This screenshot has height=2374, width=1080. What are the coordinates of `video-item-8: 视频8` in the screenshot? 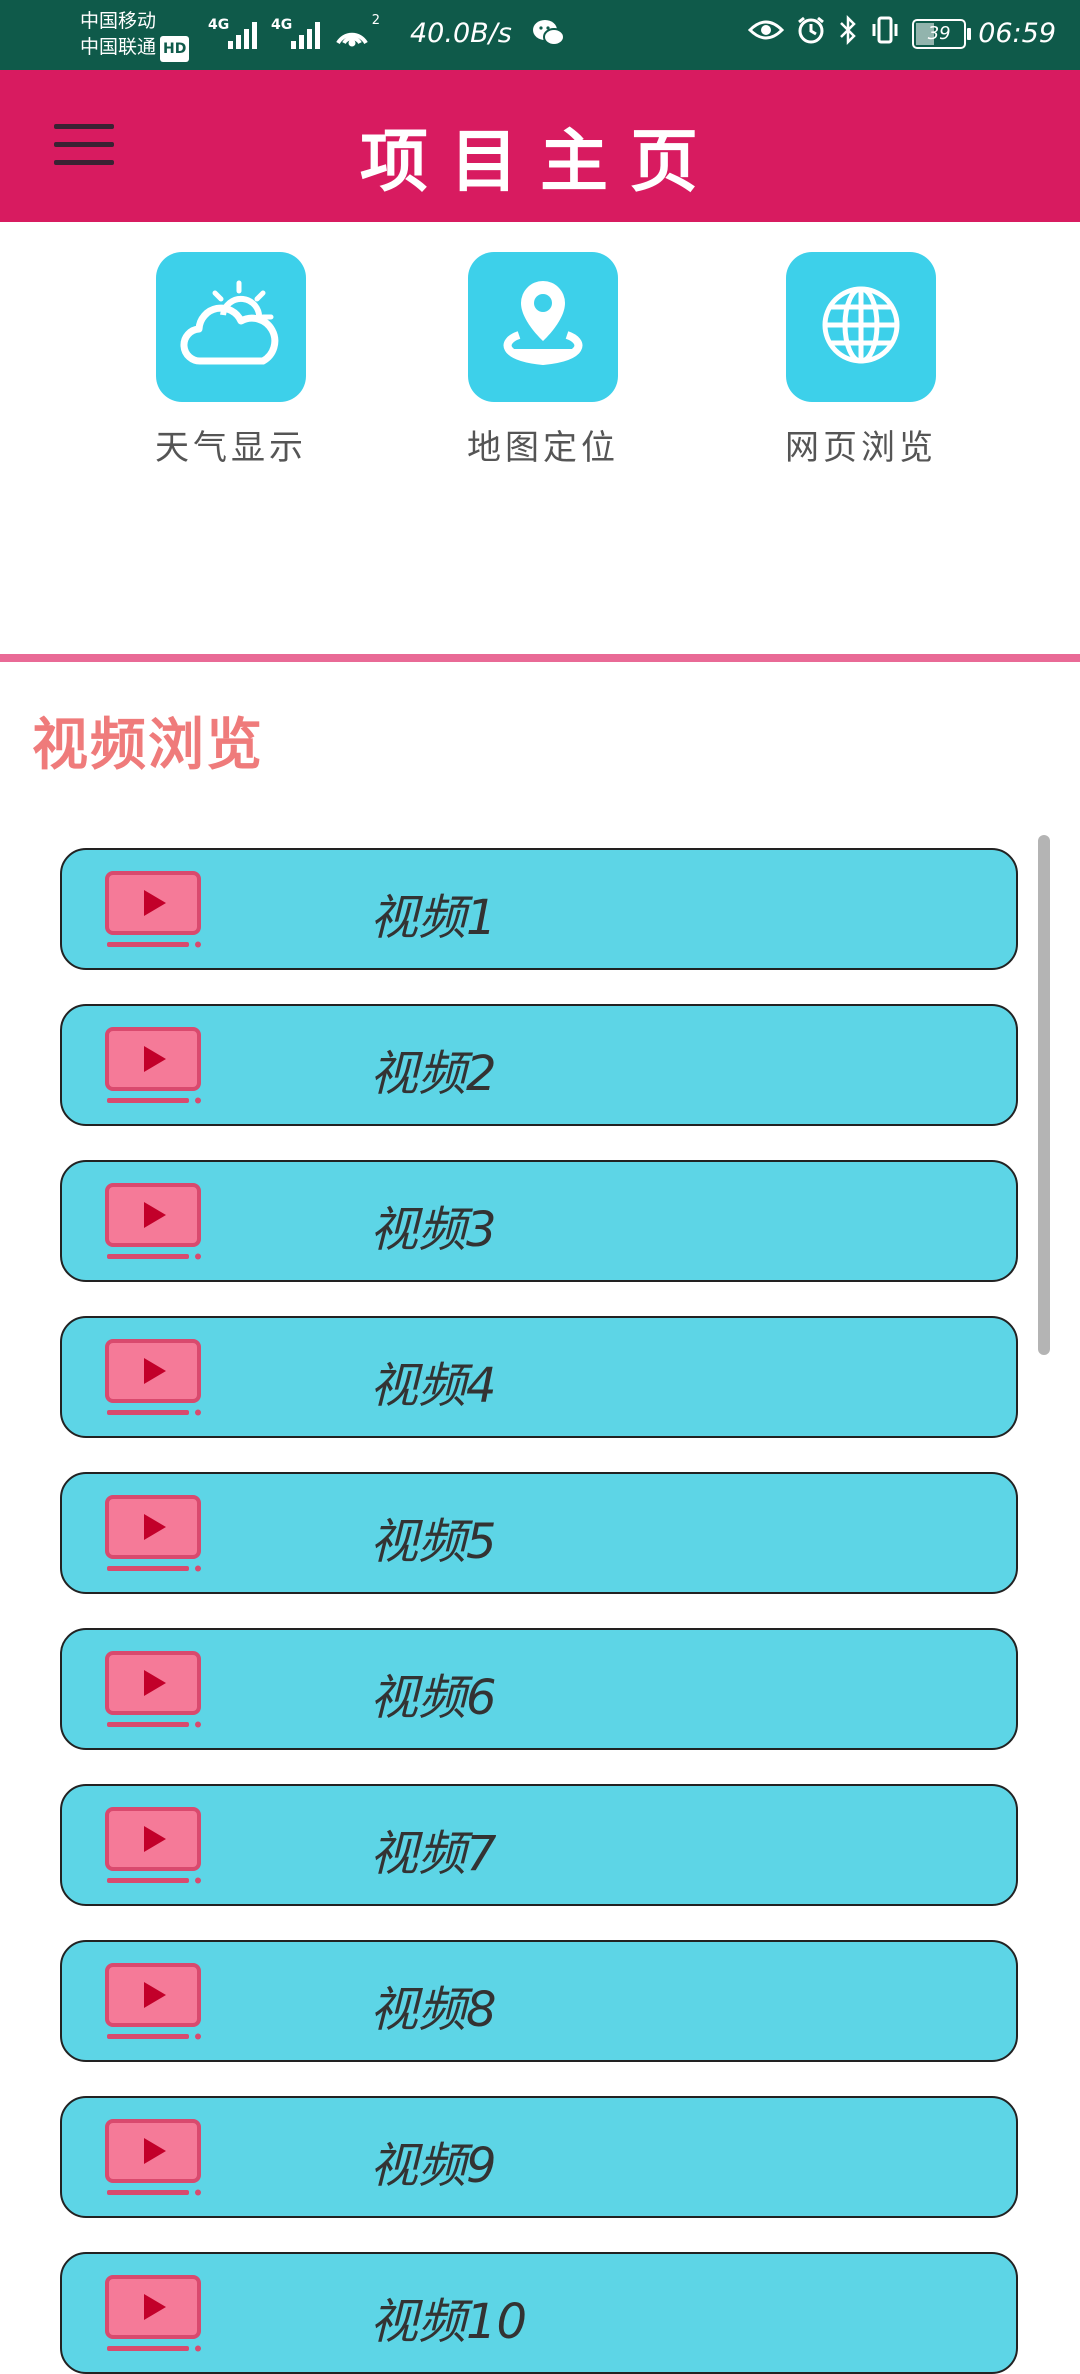 It's located at (539, 2001).